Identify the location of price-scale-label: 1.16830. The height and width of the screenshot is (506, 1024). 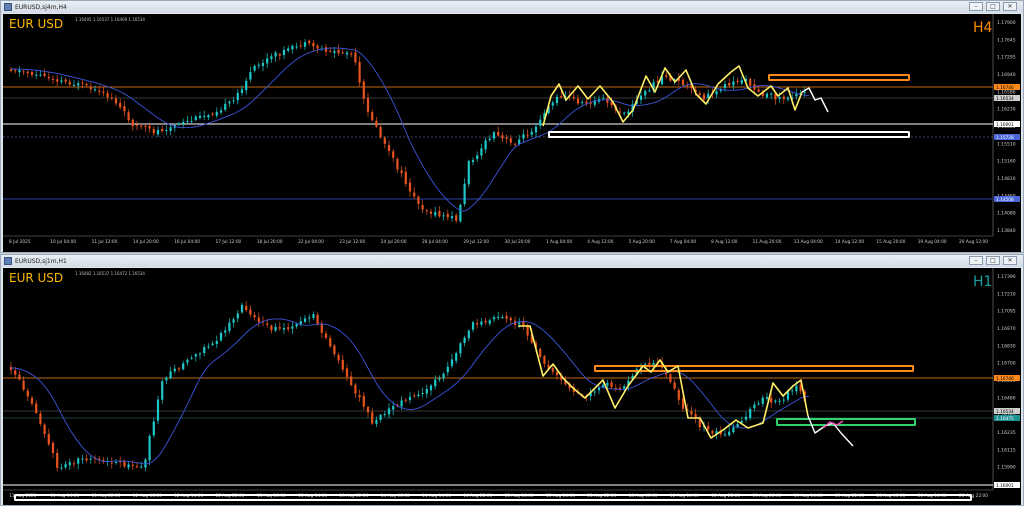
(1006, 346).